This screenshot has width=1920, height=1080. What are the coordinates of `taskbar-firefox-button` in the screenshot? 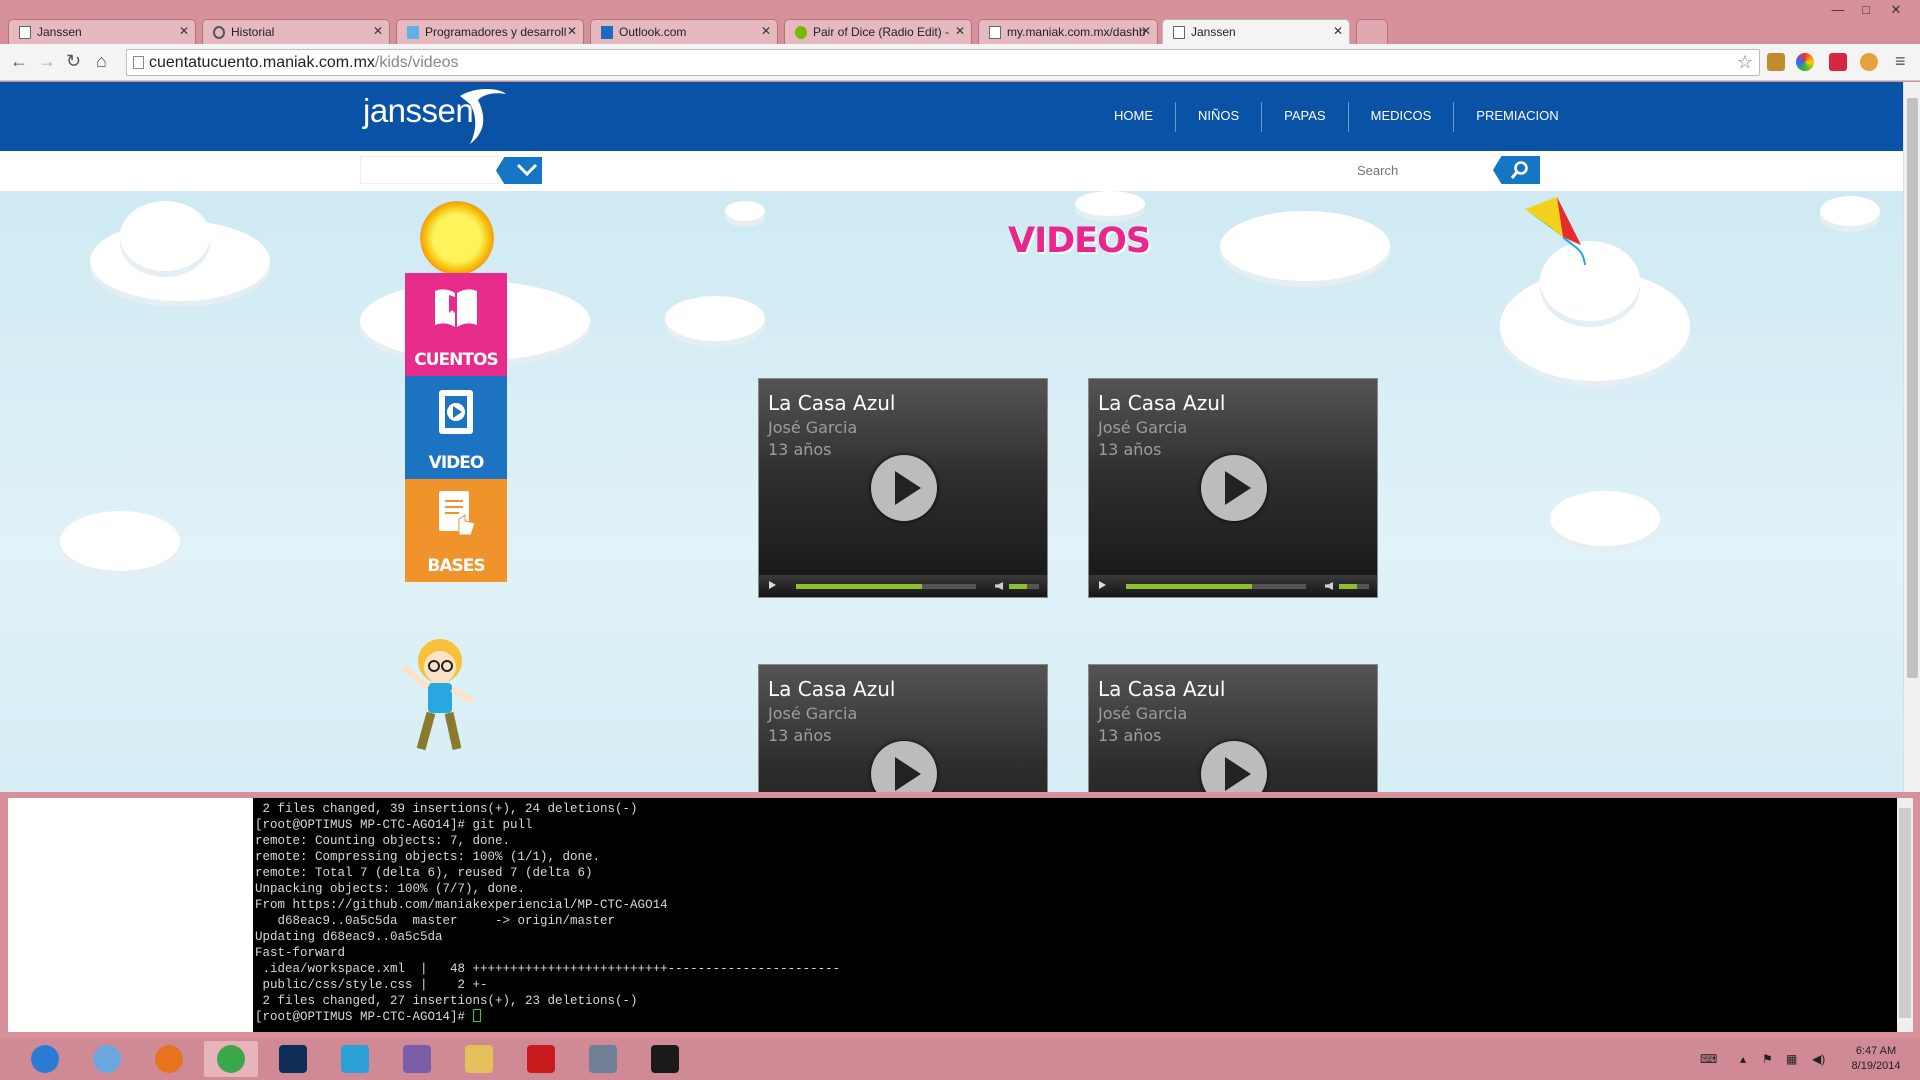 It's located at (169, 1059).